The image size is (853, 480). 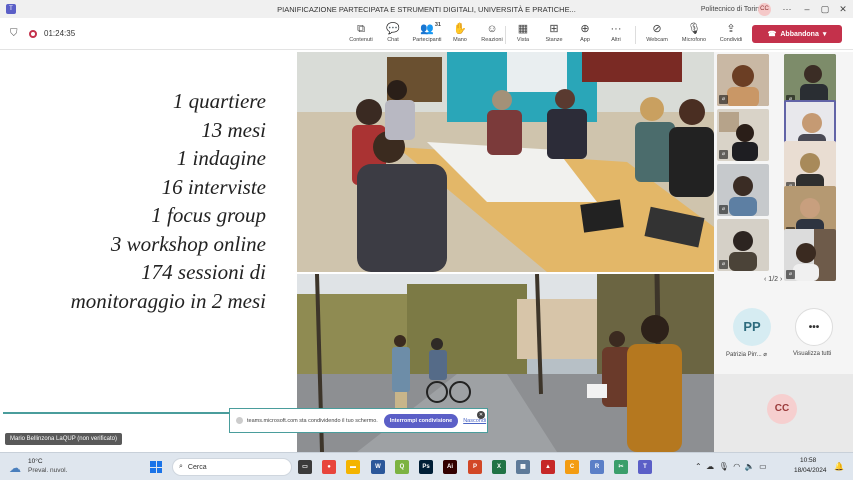 What do you see at coordinates (810, 470) in the screenshot?
I see `clock-date: 18/04/2024` at bounding box center [810, 470].